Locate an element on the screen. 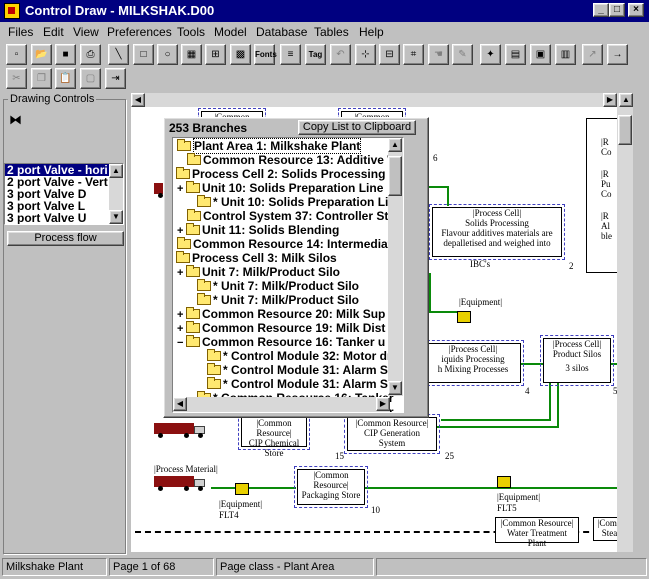 The width and height of the screenshot is (649, 579). tree-vertical-scrollbar: ▲ ▼ is located at coordinates (395, 267).